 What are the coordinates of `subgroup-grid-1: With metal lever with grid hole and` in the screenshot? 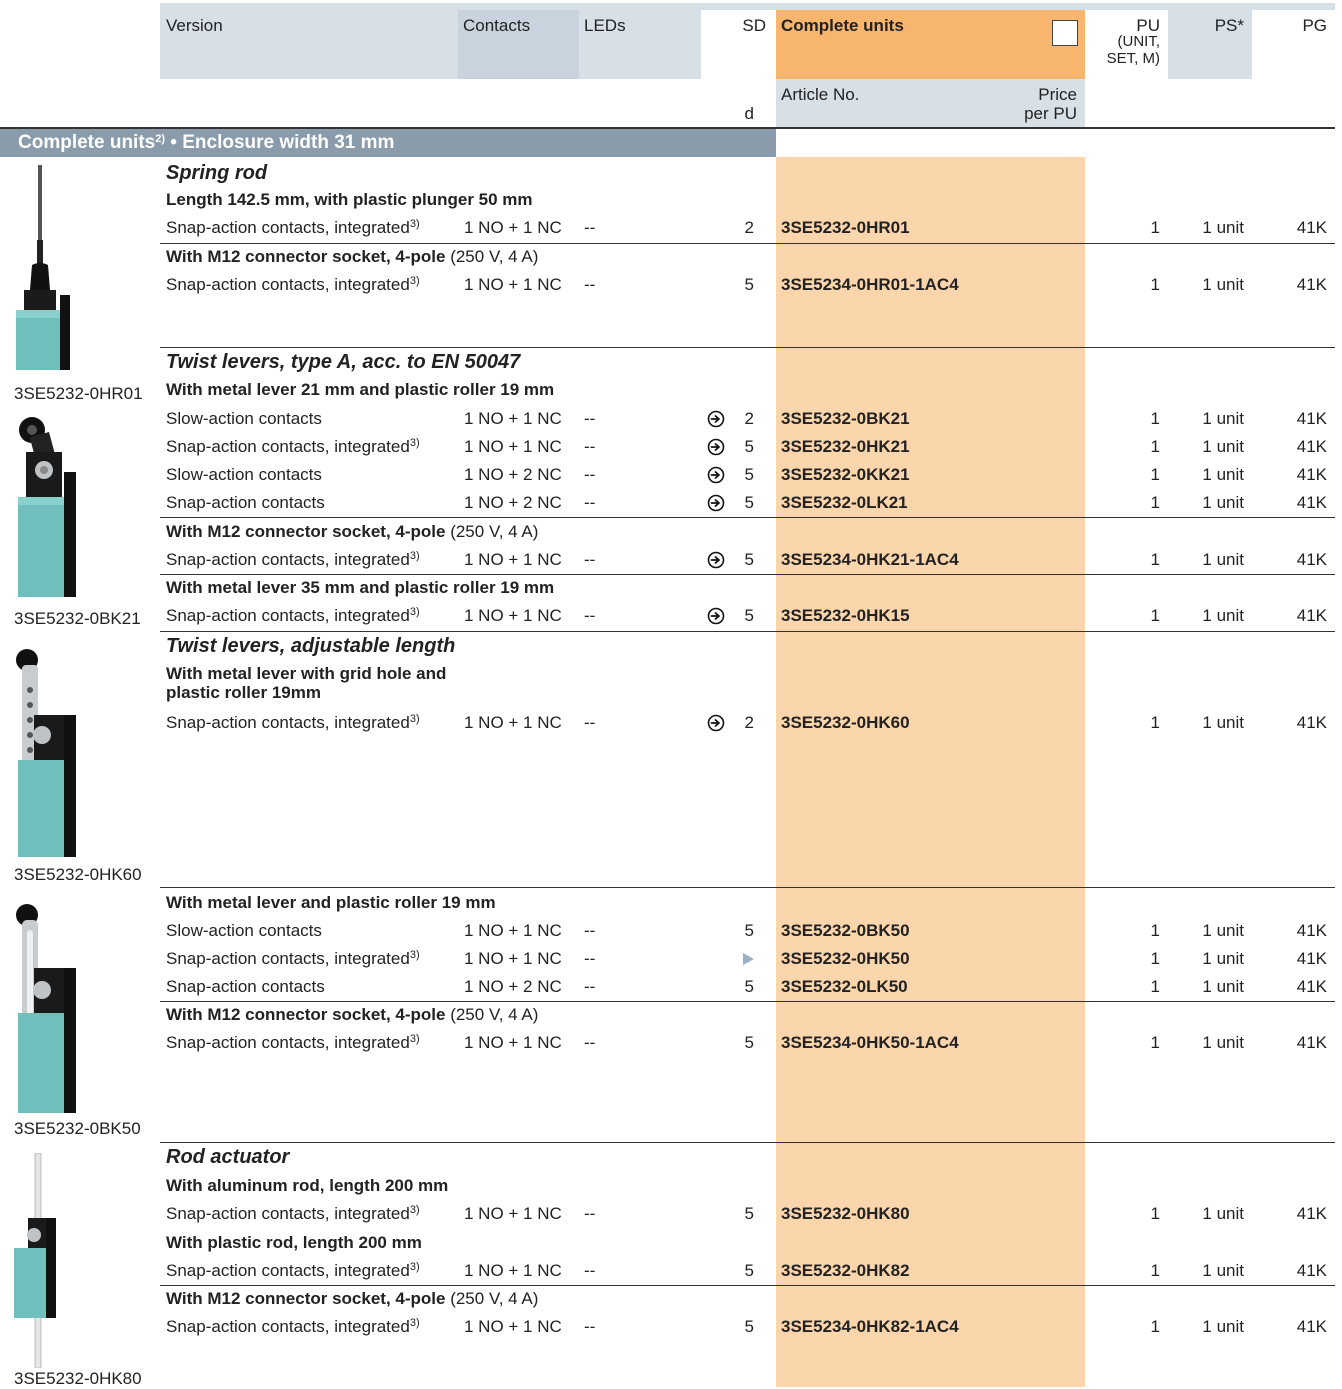 It's located at (306, 673).